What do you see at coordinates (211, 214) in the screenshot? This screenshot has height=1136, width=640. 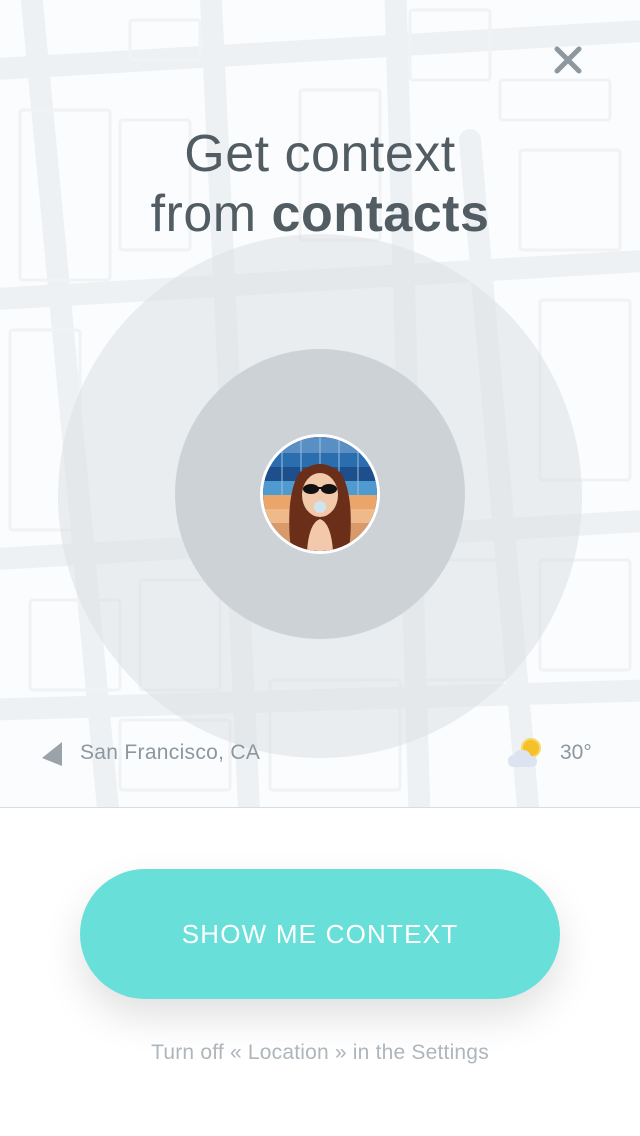 I see `title-line-2-prefix: from` at bounding box center [211, 214].